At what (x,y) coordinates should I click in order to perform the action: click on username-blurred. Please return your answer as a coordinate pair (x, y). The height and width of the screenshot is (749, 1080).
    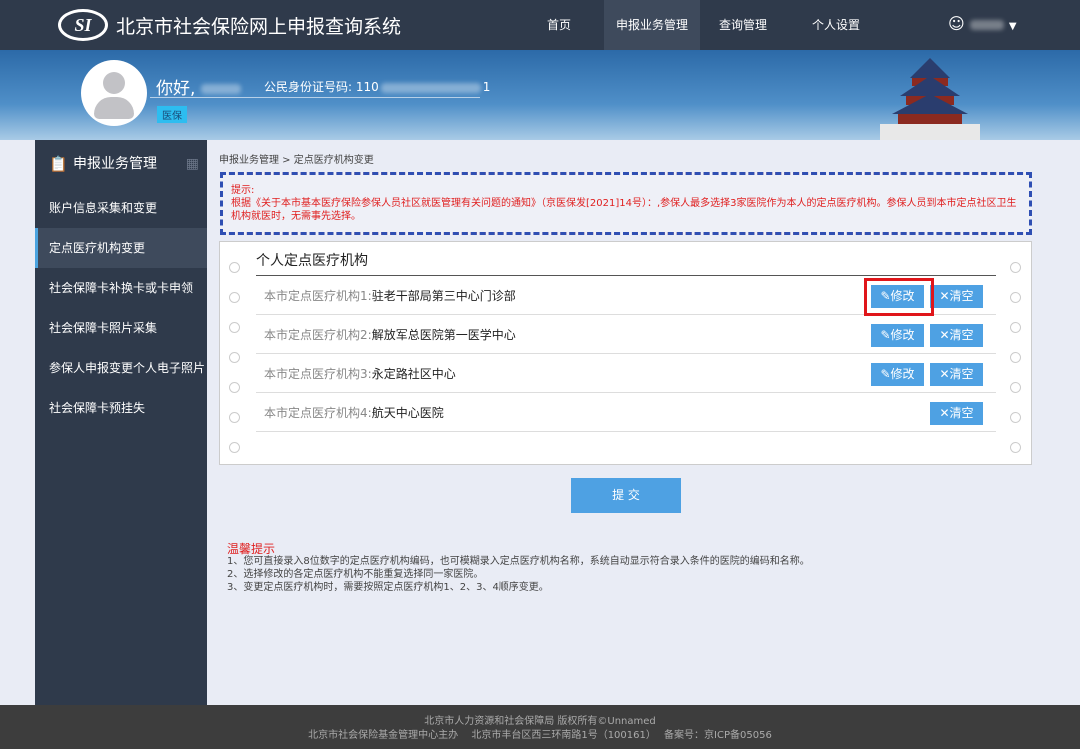
    Looking at the image, I should click on (986, 24).